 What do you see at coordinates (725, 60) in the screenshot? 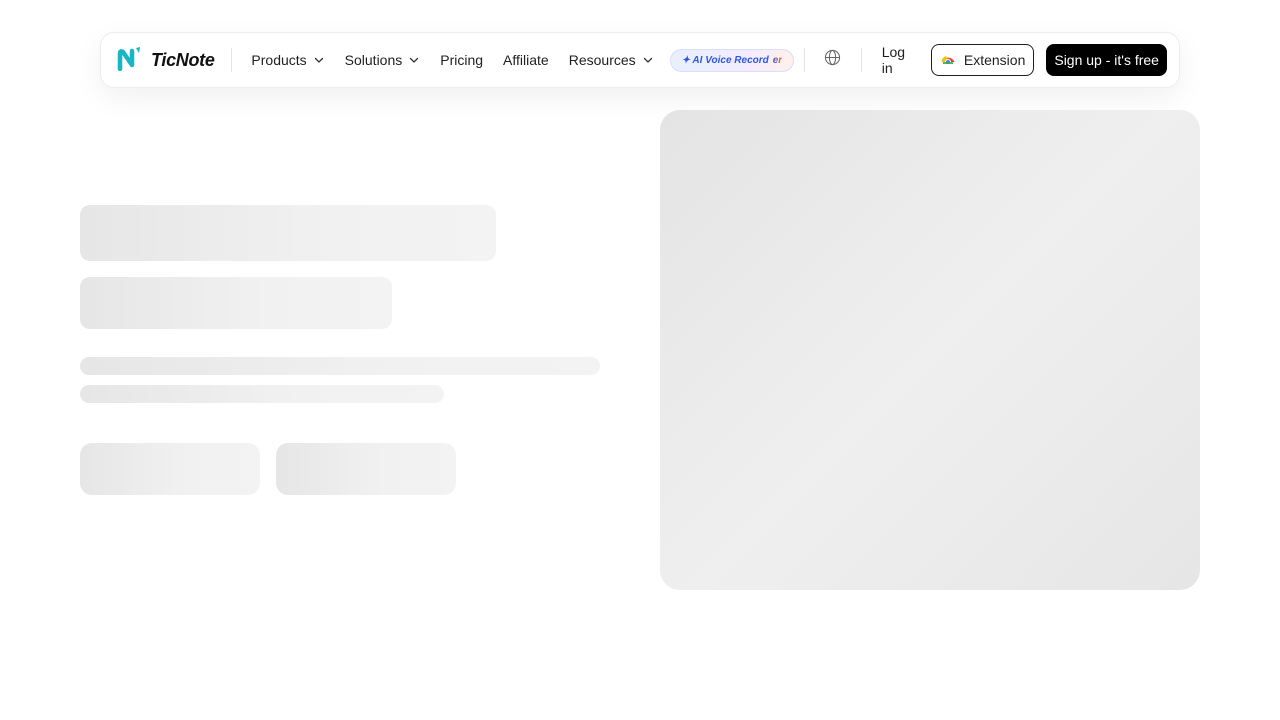
I see `badge-label: ✦ AI Voice Record` at bounding box center [725, 60].